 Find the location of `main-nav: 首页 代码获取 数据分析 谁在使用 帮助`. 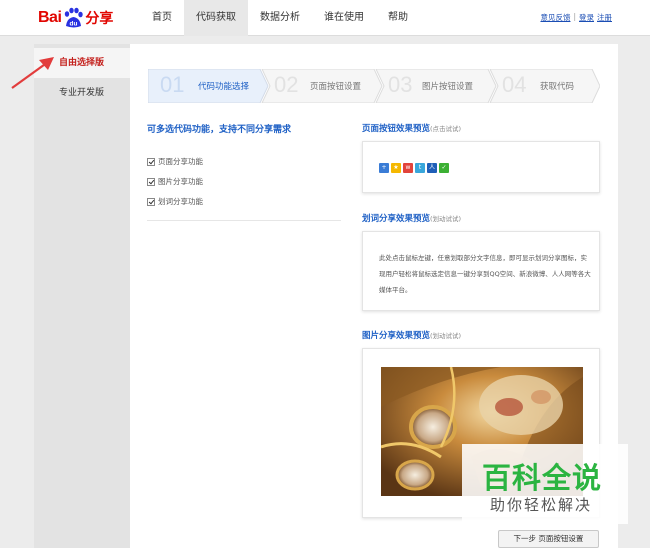

main-nav: 首页 代码获取 数据分析 谁在使用 帮助 is located at coordinates (280, 18).